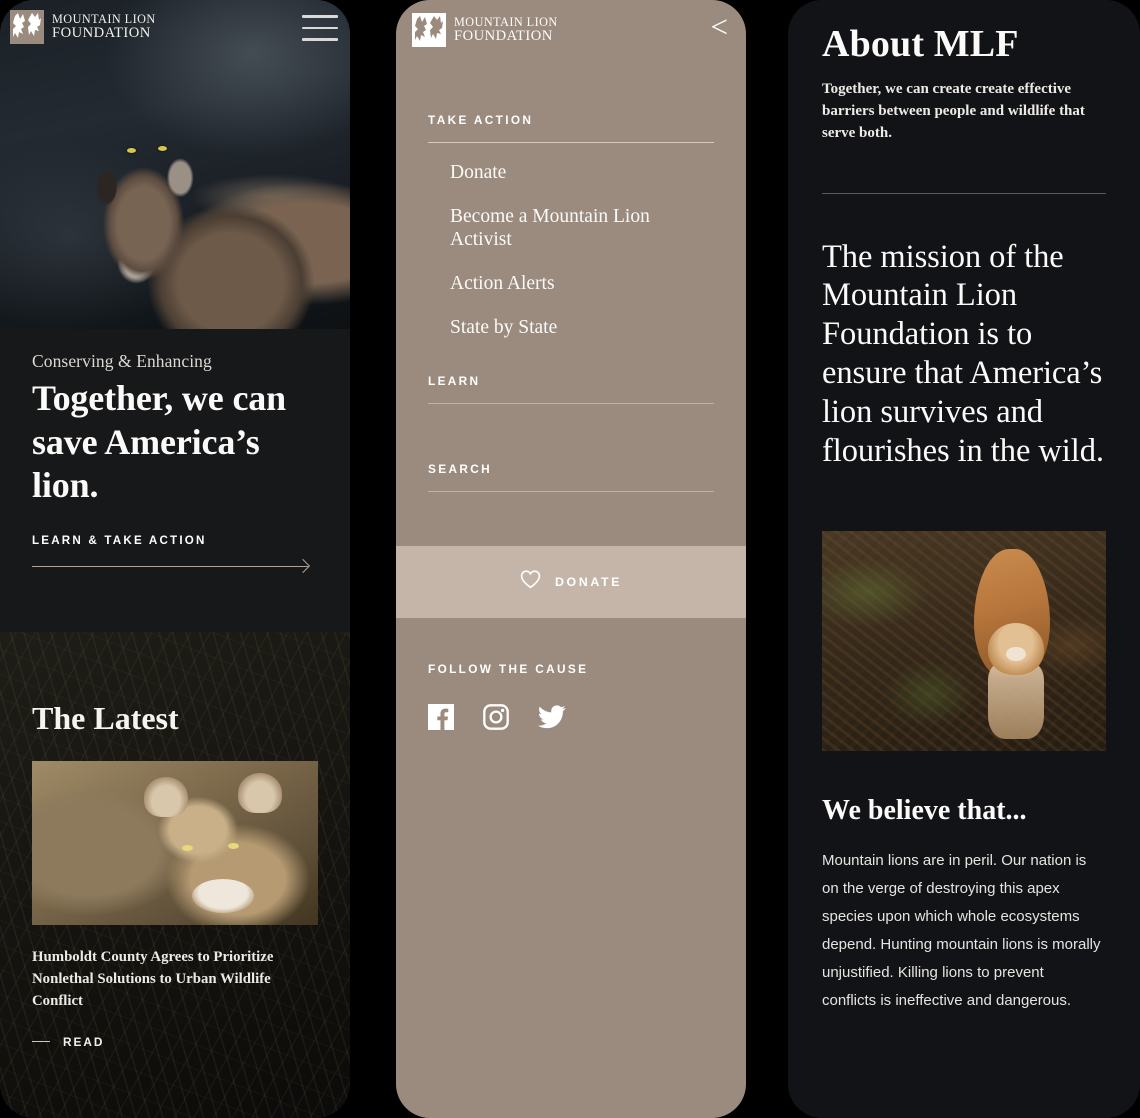 Image resolution: width=1140 pixels, height=1118 pixels. I want to click on follow-label: FOLLOW THE CAUSE, so click(508, 669).